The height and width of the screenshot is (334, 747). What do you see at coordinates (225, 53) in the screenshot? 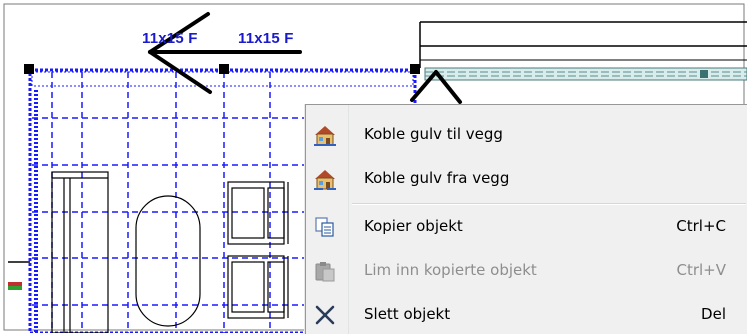
I see `arrow-left-icon` at bounding box center [225, 53].